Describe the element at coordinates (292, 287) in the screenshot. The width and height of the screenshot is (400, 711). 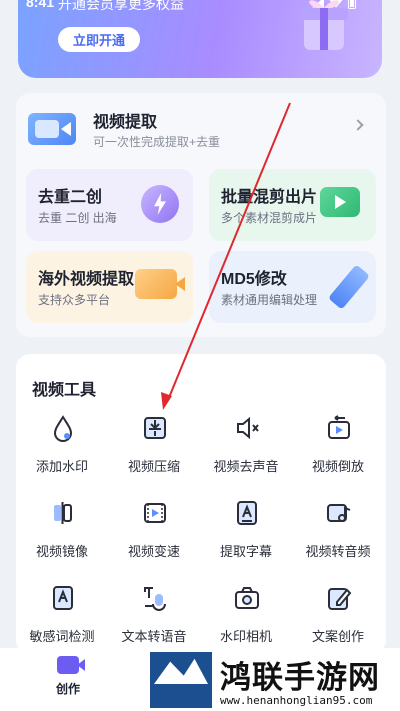
I see `tile-md5: MD5修改 素材通用编辑处理` at that location.